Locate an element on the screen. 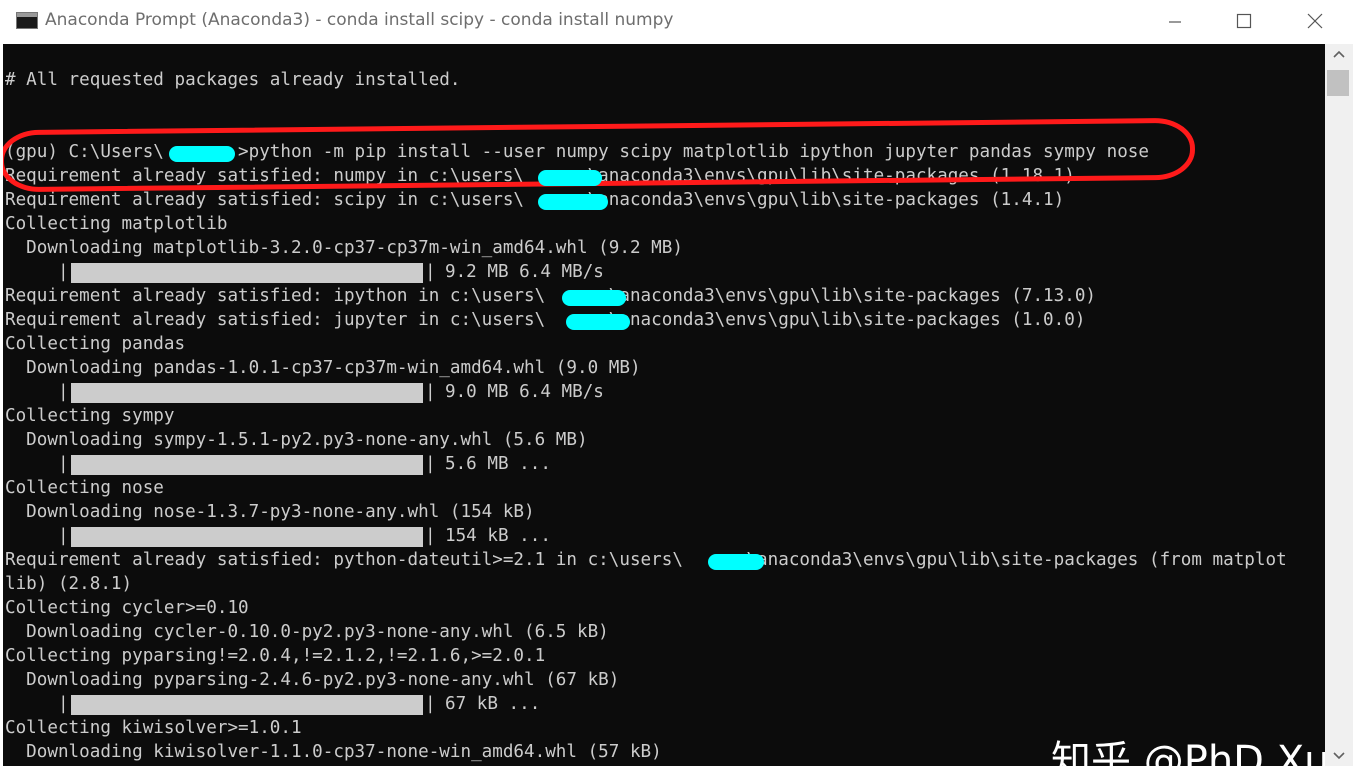  minimize-button is located at coordinates (1175, 22).